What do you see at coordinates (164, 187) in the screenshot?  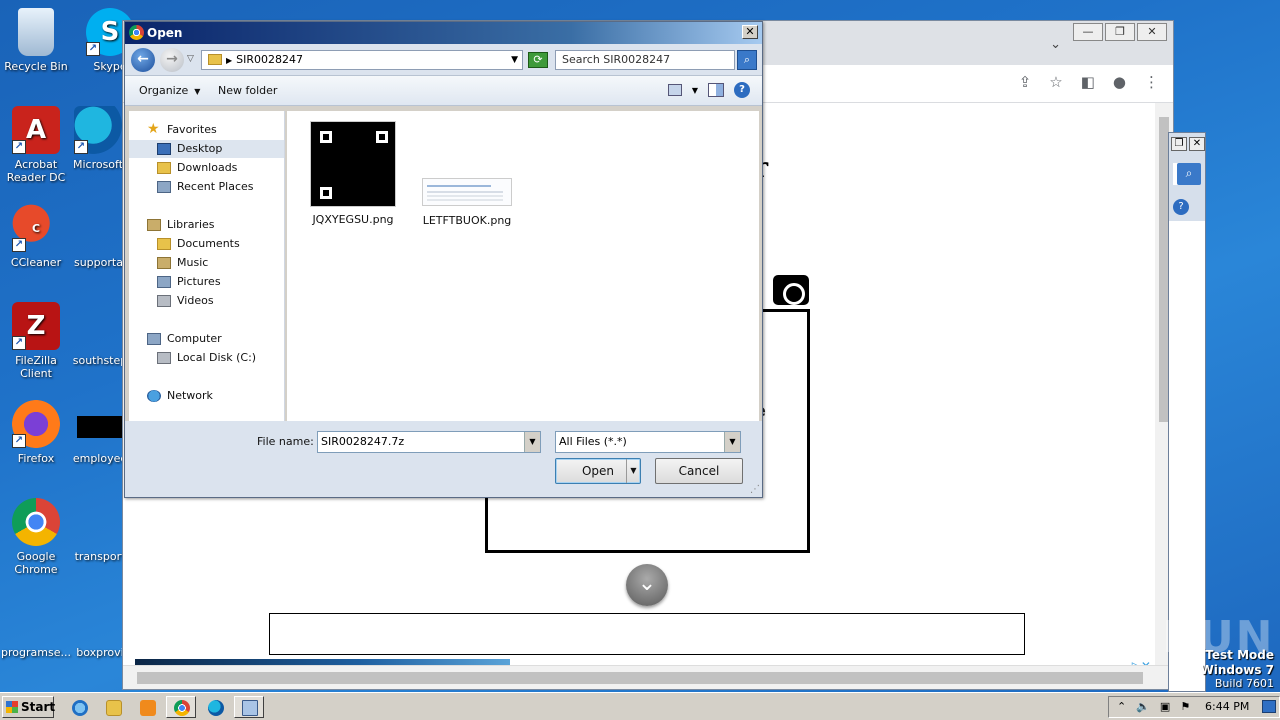 I see `recent-places-icon` at bounding box center [164, 187].